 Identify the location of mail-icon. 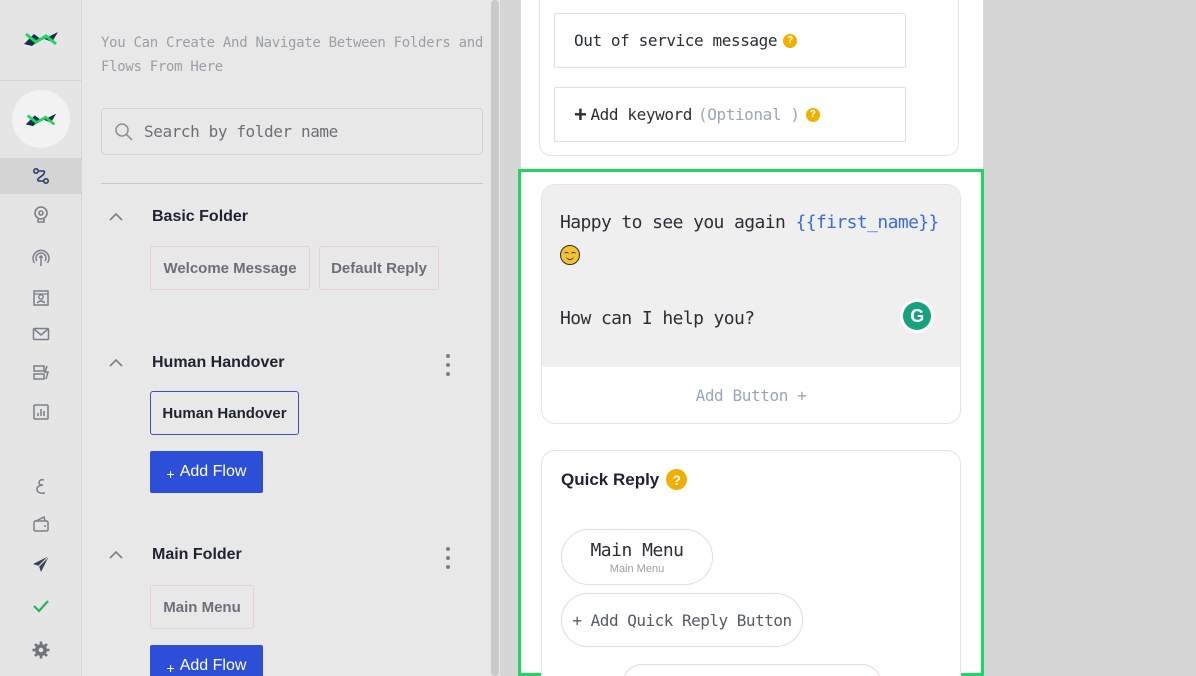
(41, 334).